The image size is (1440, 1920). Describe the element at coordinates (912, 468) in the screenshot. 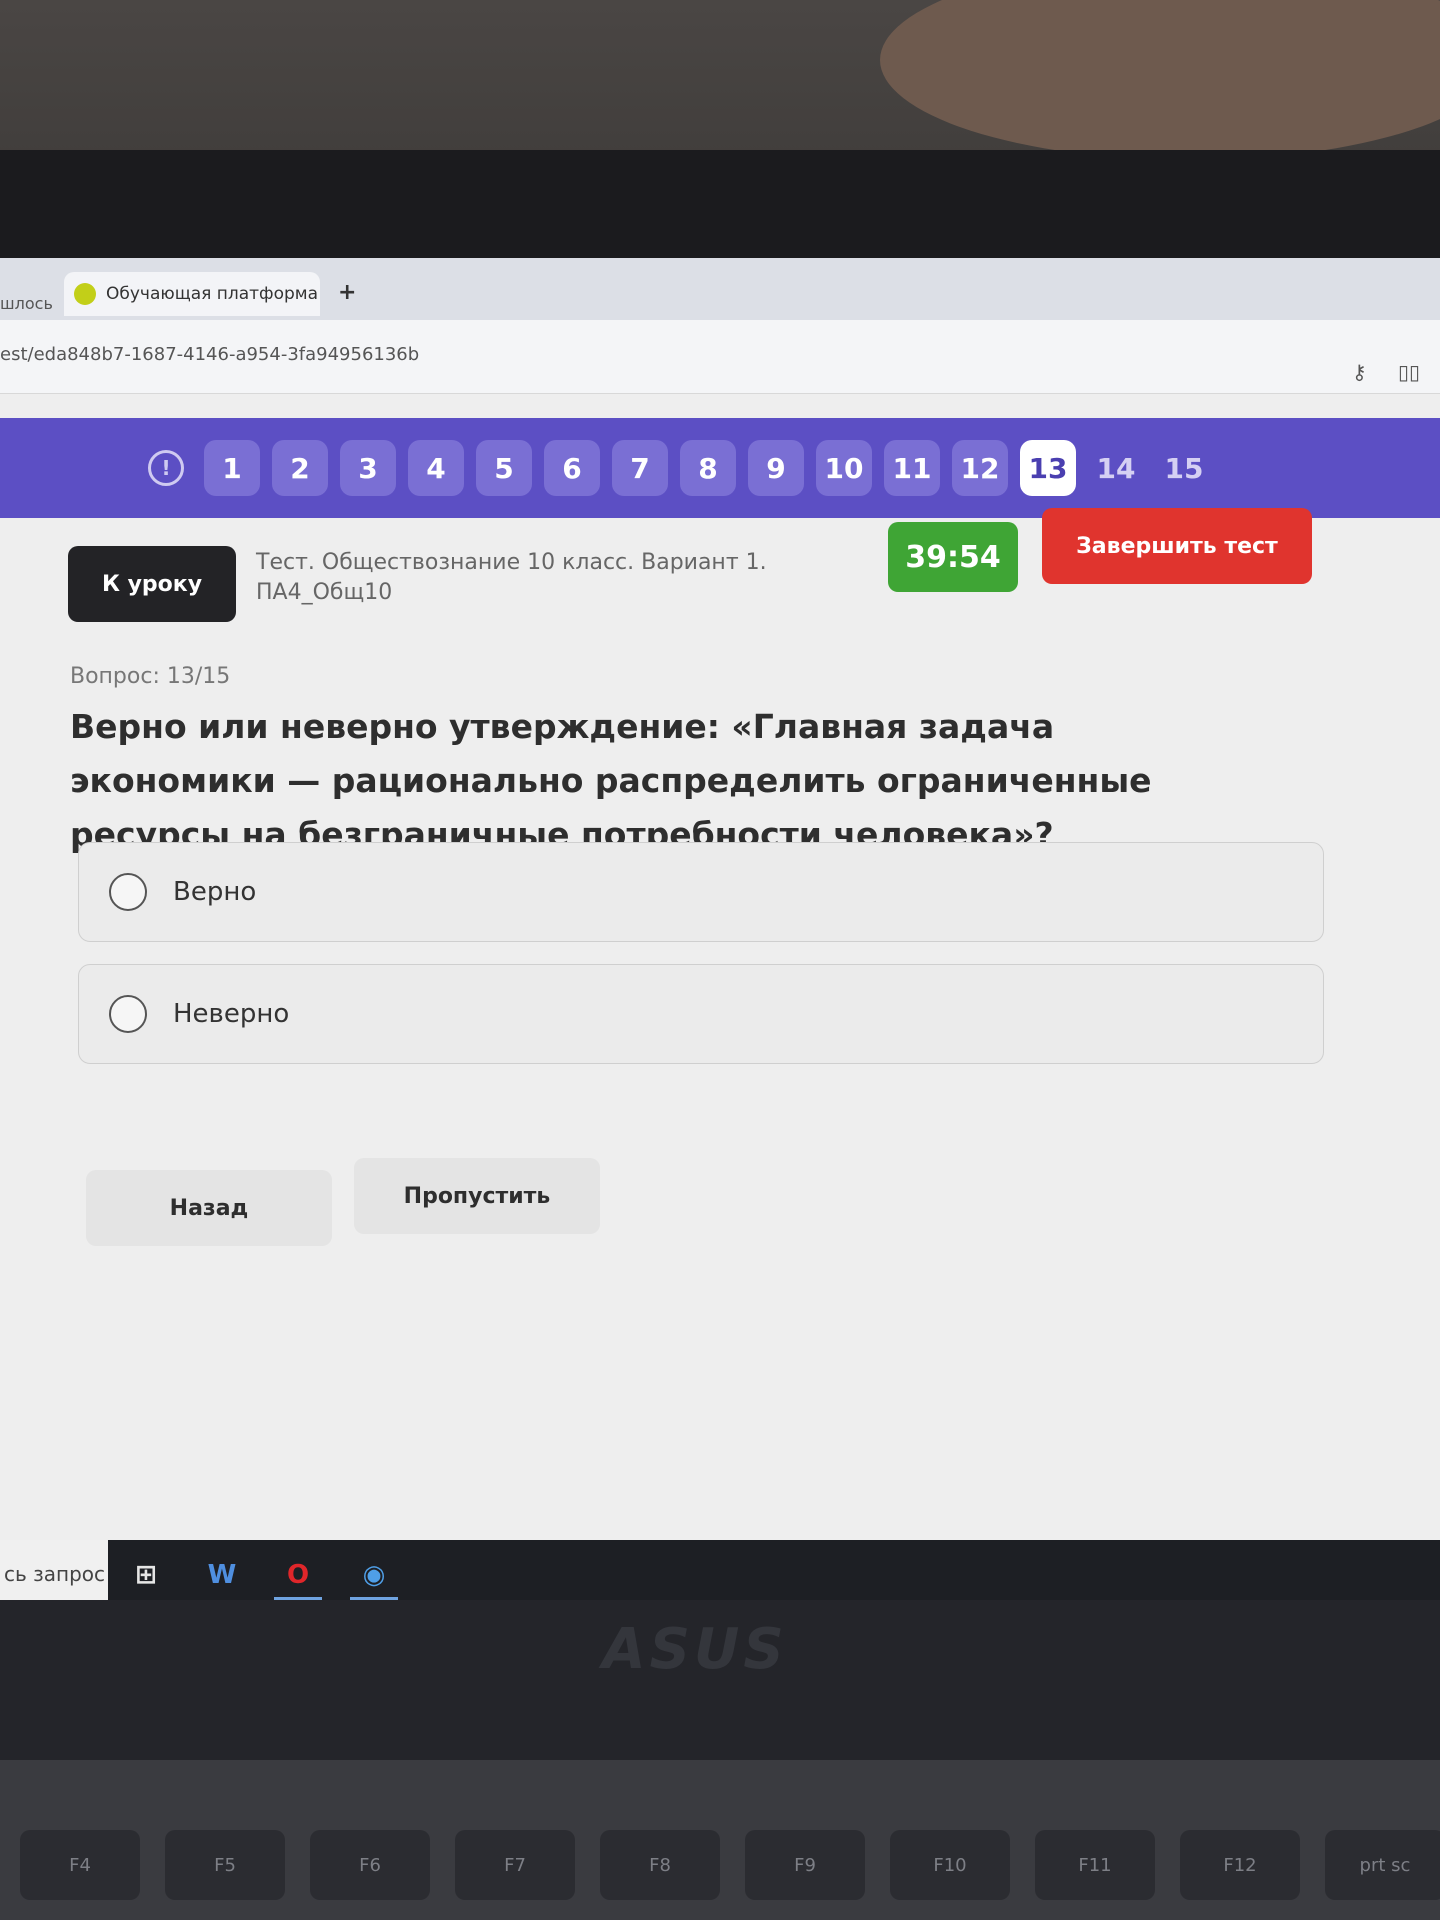

I see `question-number-11: 11` at that location.